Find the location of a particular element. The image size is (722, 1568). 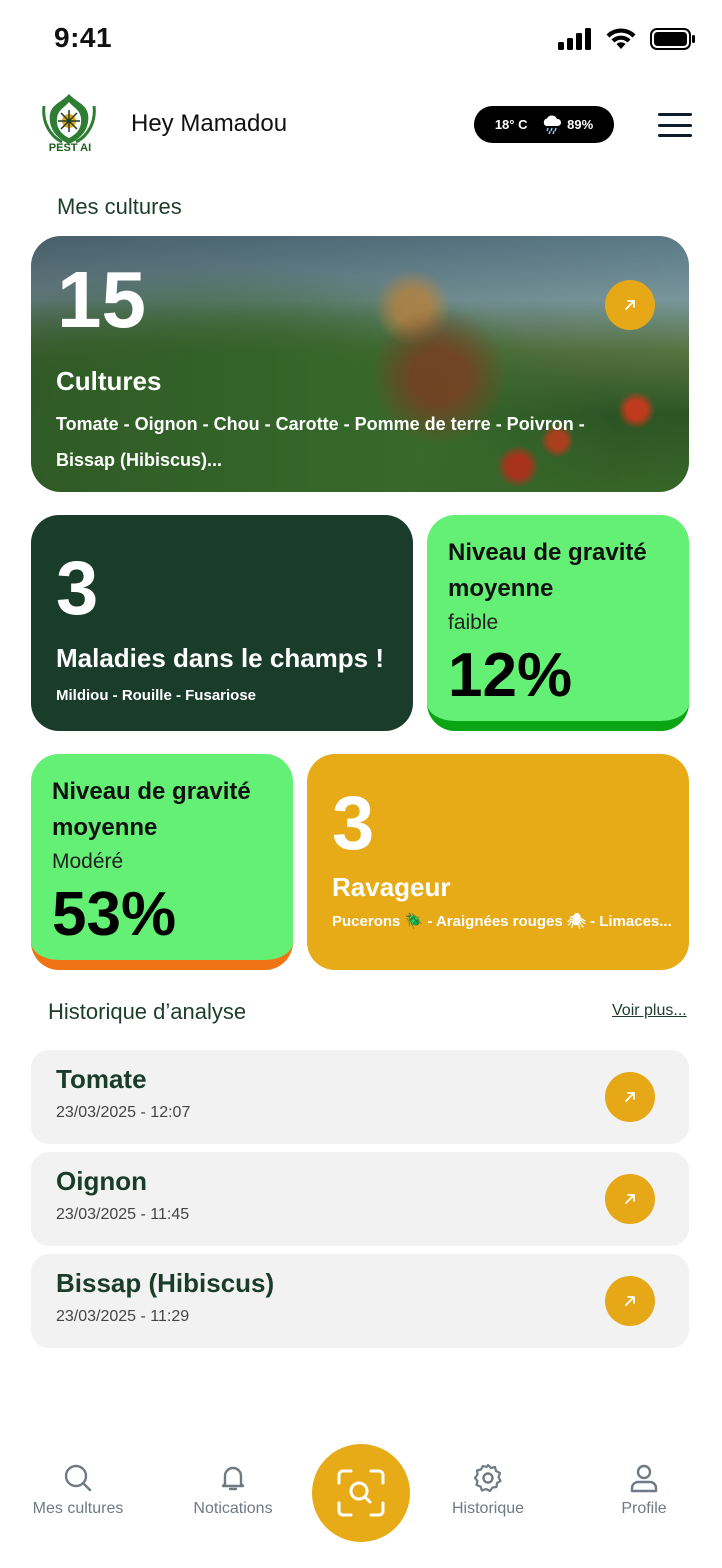

severity-moderate-title: Niveau de gravité moyenne is located at coordinates (151, 809).